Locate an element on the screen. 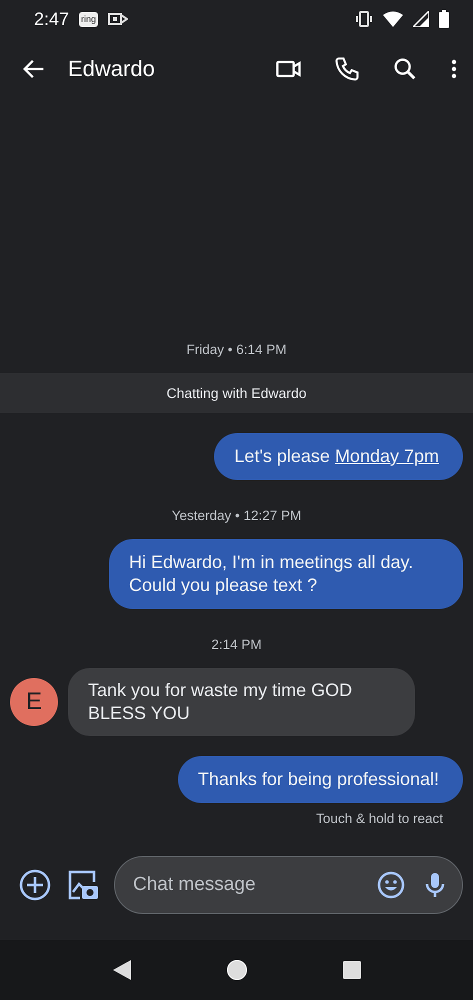 This screenshot has width=473, height=1000. message-timestamp: Friday • 6:14 PM is located at coordinates (236, 349).